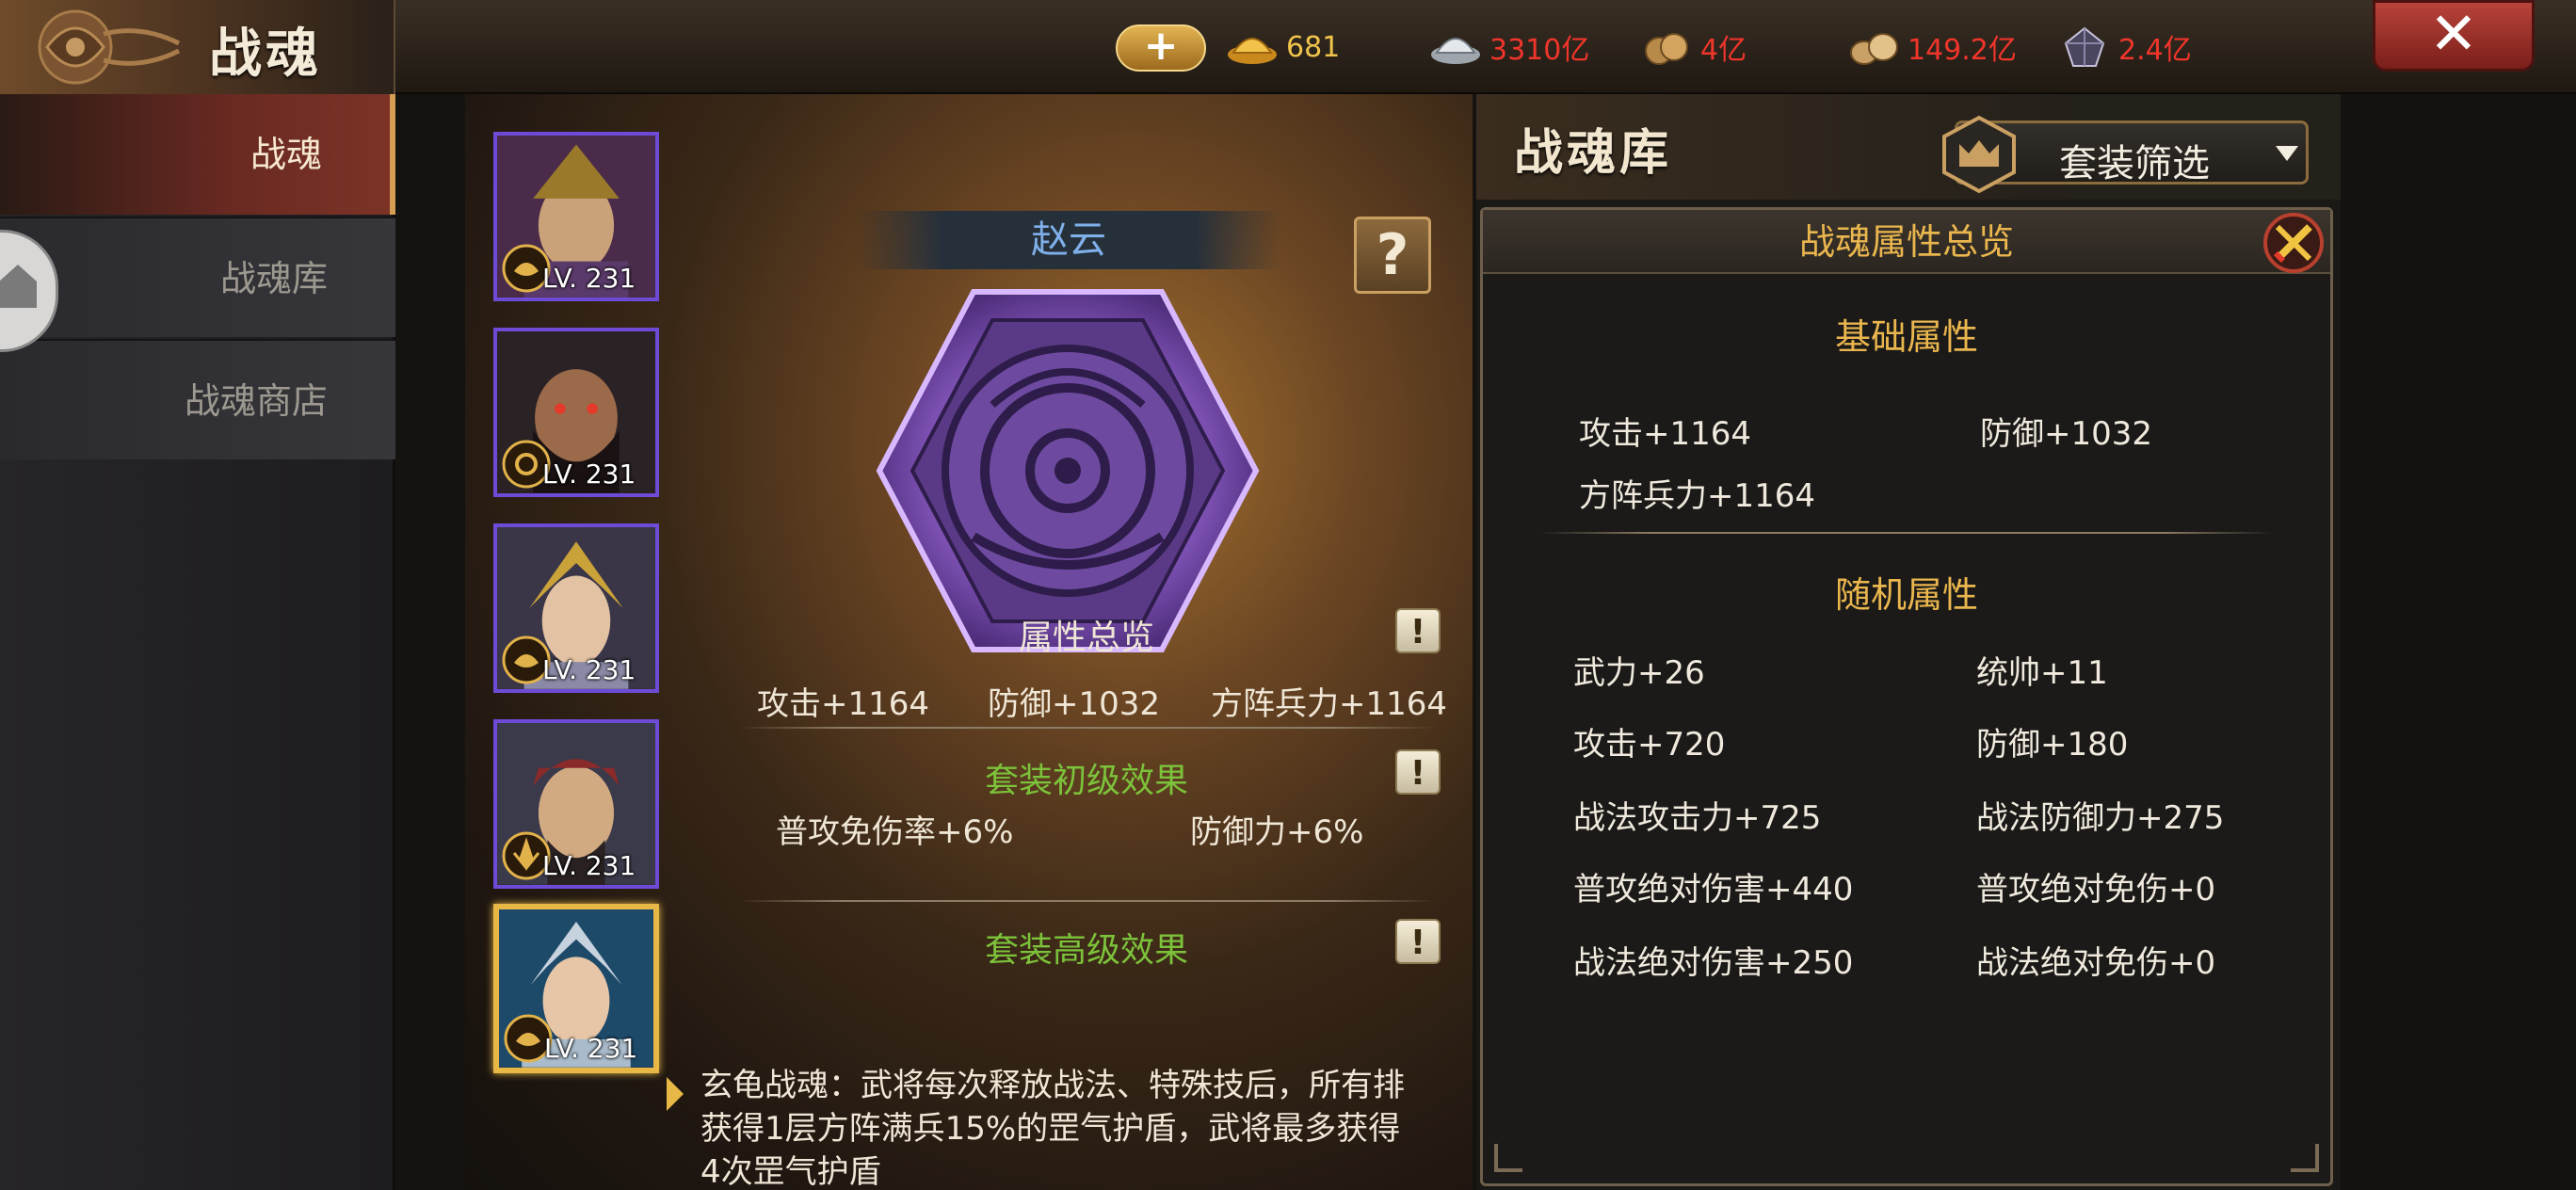  I want to click on overview-stat: 方阵兵力+1164, so click(1329, 704).